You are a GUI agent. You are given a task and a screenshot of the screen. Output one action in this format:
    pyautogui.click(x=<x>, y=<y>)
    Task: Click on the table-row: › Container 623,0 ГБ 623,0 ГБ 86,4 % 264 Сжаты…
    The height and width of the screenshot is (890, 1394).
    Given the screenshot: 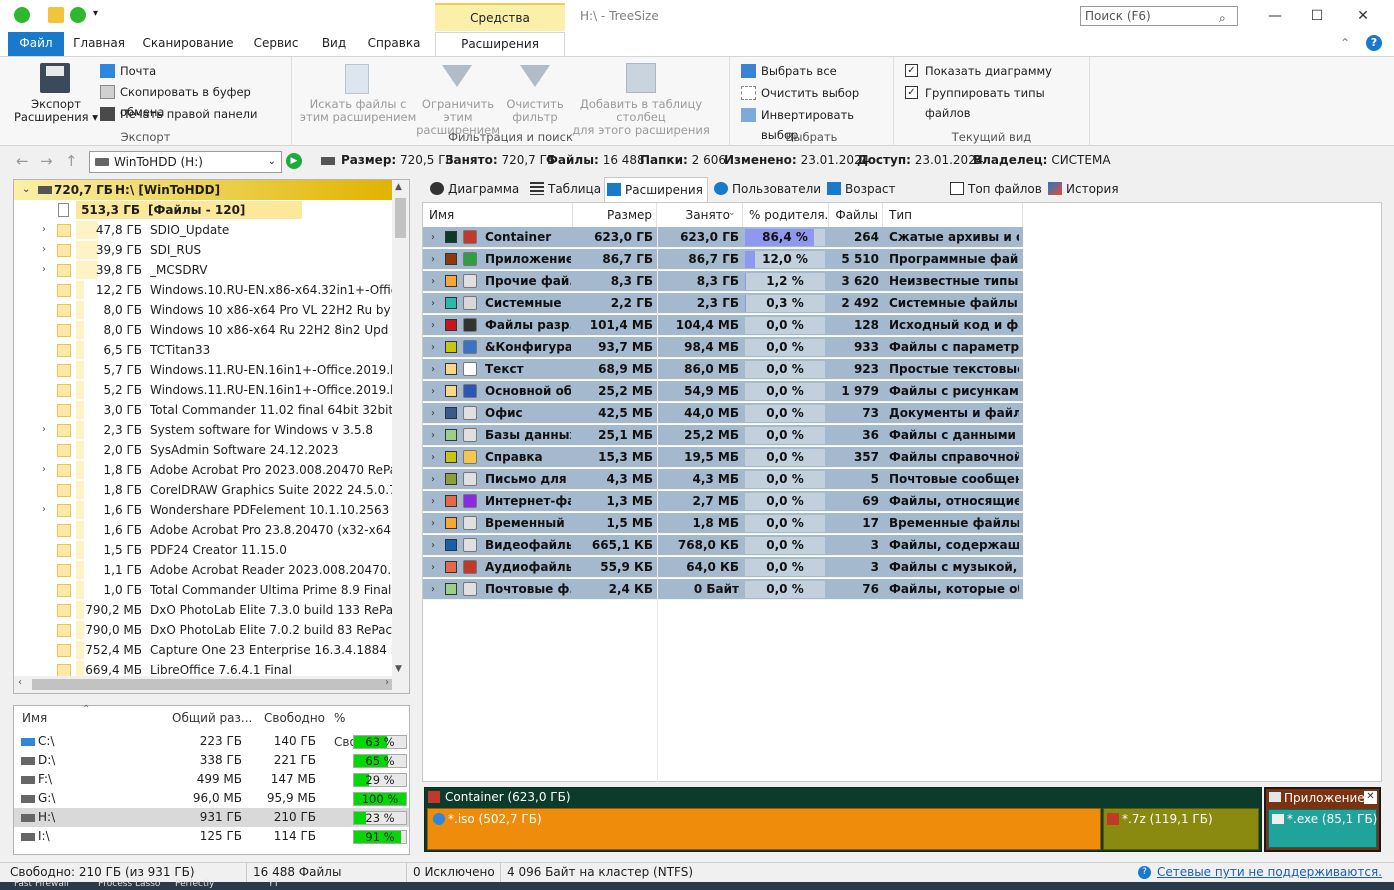 What is the action you would take?
    pyautogui.click(x=723, y=237)
    